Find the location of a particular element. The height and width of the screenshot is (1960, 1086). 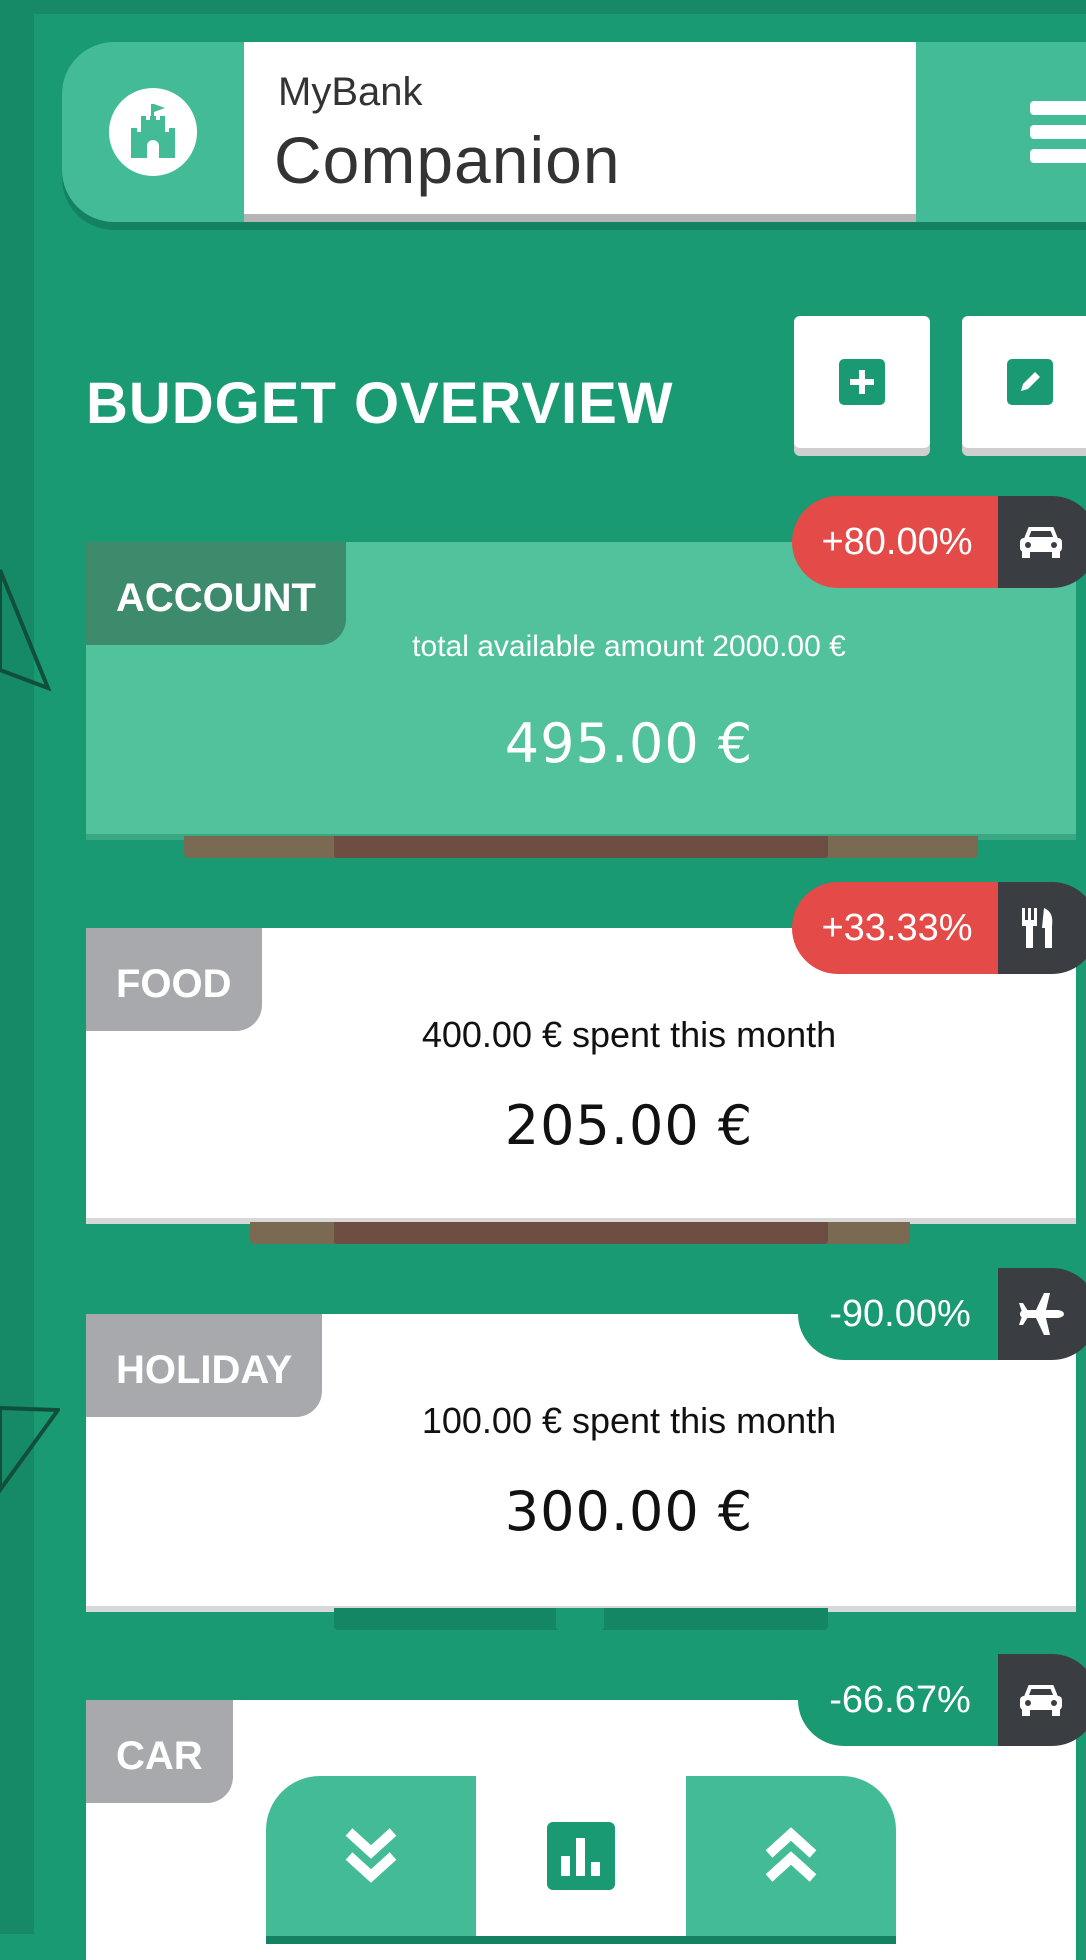

change-badge: +80.00% is located at coordinates (897, 542).